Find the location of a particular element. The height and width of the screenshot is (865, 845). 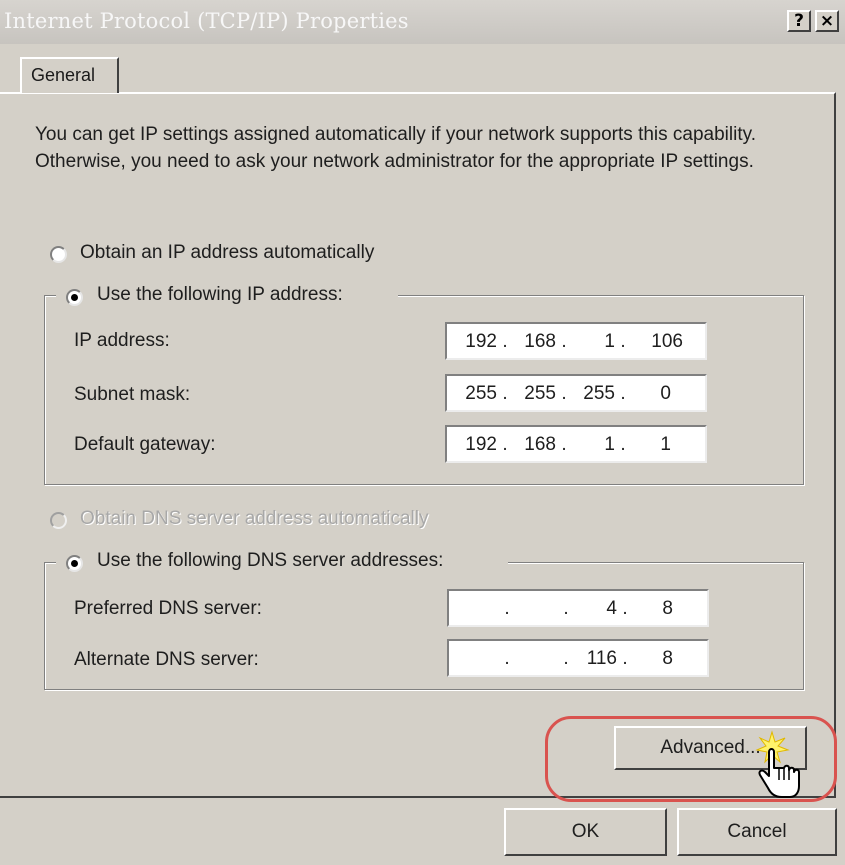

close-button: × is located at coordinates (827, 21).